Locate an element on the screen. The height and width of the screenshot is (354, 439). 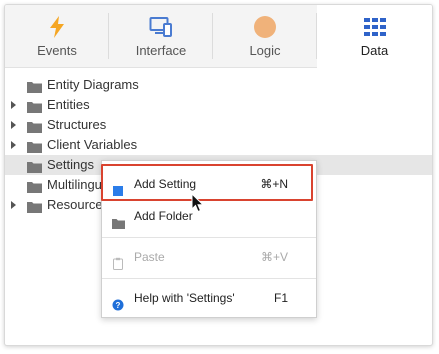
tab-interface: Interface is located at coordinates (161, 36).